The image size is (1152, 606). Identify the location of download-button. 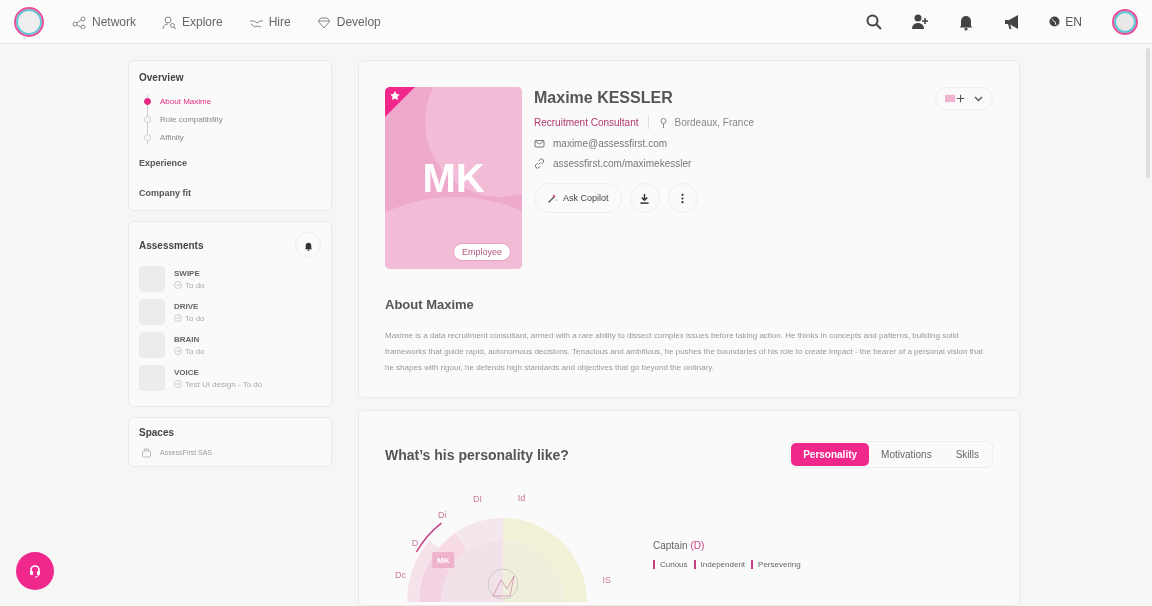
(644, 198).